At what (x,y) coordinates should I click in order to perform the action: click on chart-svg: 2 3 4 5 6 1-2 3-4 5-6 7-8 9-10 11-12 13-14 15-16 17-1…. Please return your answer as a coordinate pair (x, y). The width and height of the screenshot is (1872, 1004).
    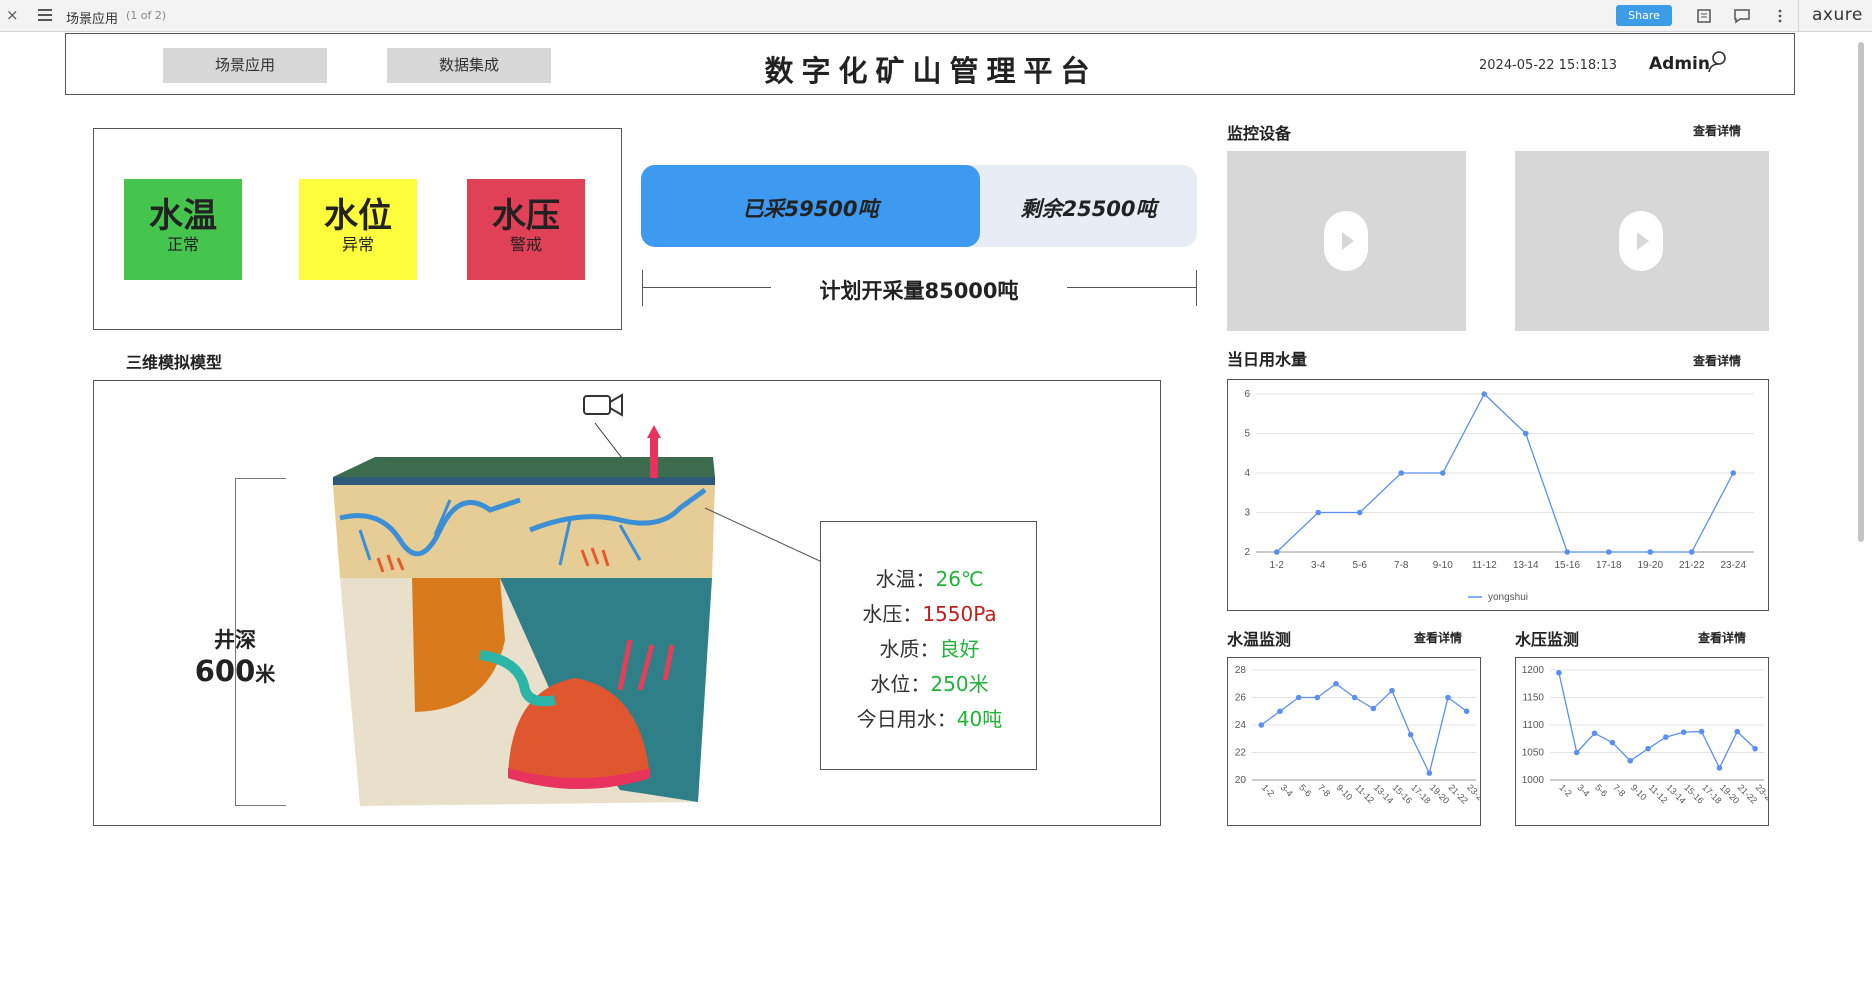
    Looking at the image, I should click on (1499, 496).